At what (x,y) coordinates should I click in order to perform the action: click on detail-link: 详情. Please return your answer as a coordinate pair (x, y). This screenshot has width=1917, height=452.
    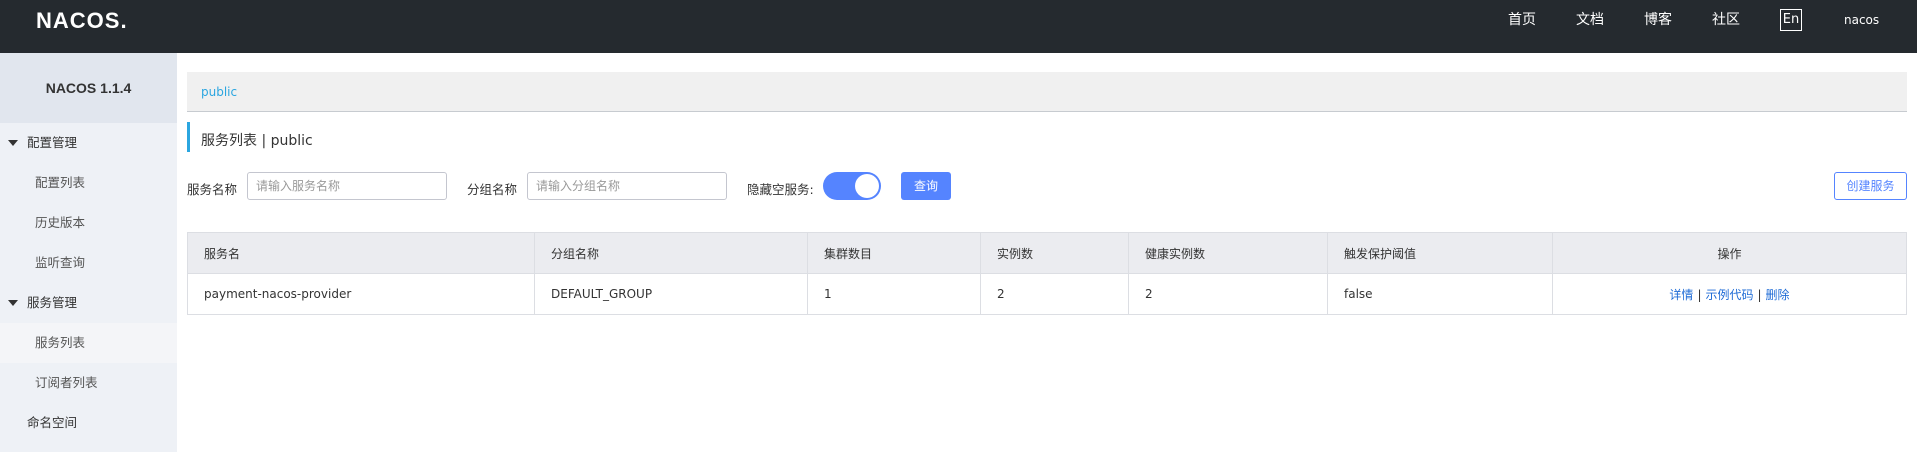
    Looking at the image, I should click on (1681, 295).